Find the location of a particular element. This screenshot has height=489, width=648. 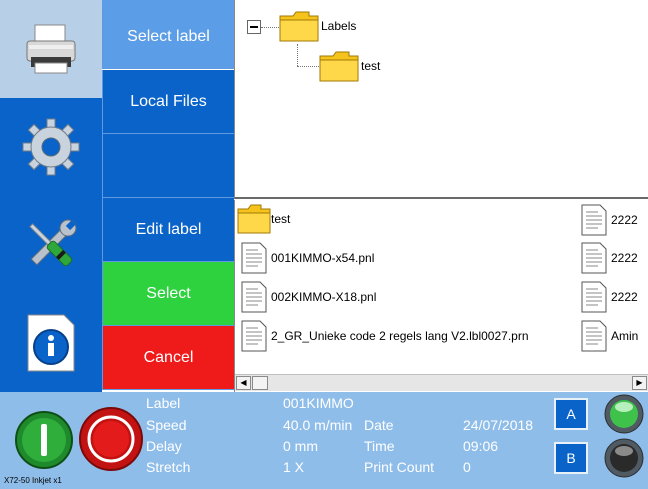

scroll-left-button: ◀ is located at coordinates (243, 383).